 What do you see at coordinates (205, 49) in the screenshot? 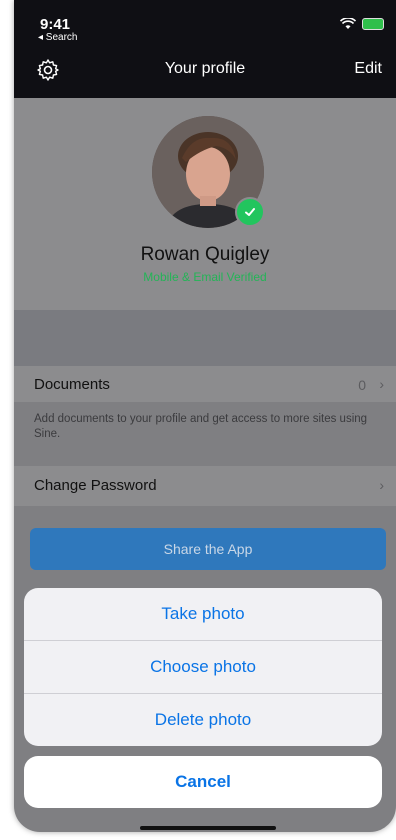
I see `nav-header: 9:41 ◂ Search Your profile Edit` at bounding box center [205, 49].